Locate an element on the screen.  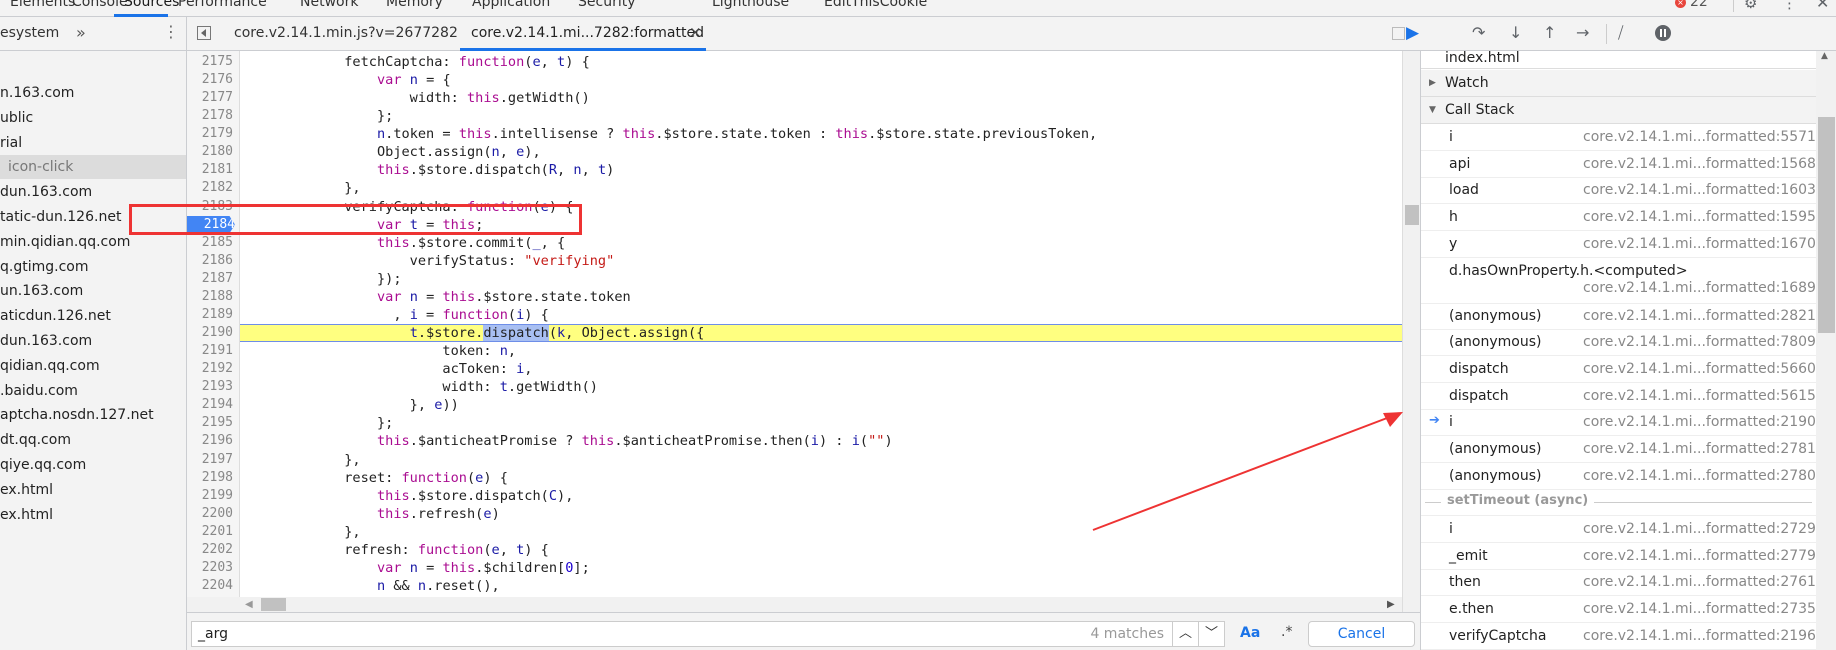
call-stack-frame: h core.v2.14.1.mi...formatted:1595 is located at coordinates (1618, 218).